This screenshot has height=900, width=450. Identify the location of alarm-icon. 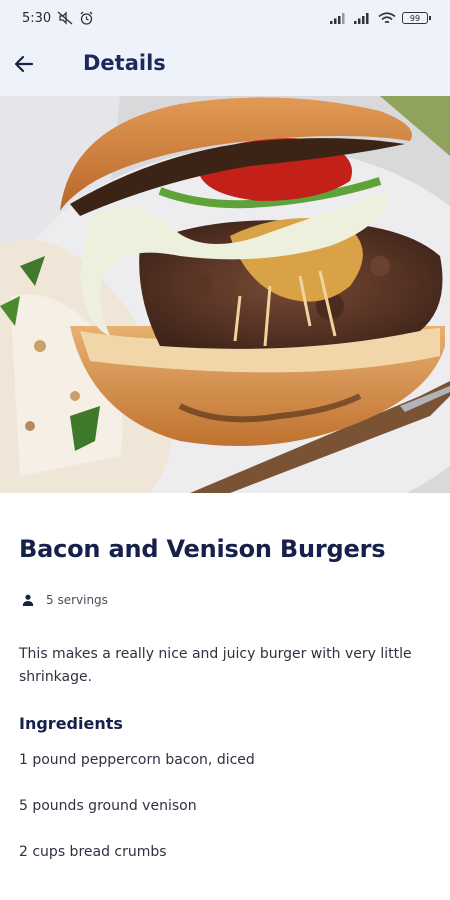
(86, 18).